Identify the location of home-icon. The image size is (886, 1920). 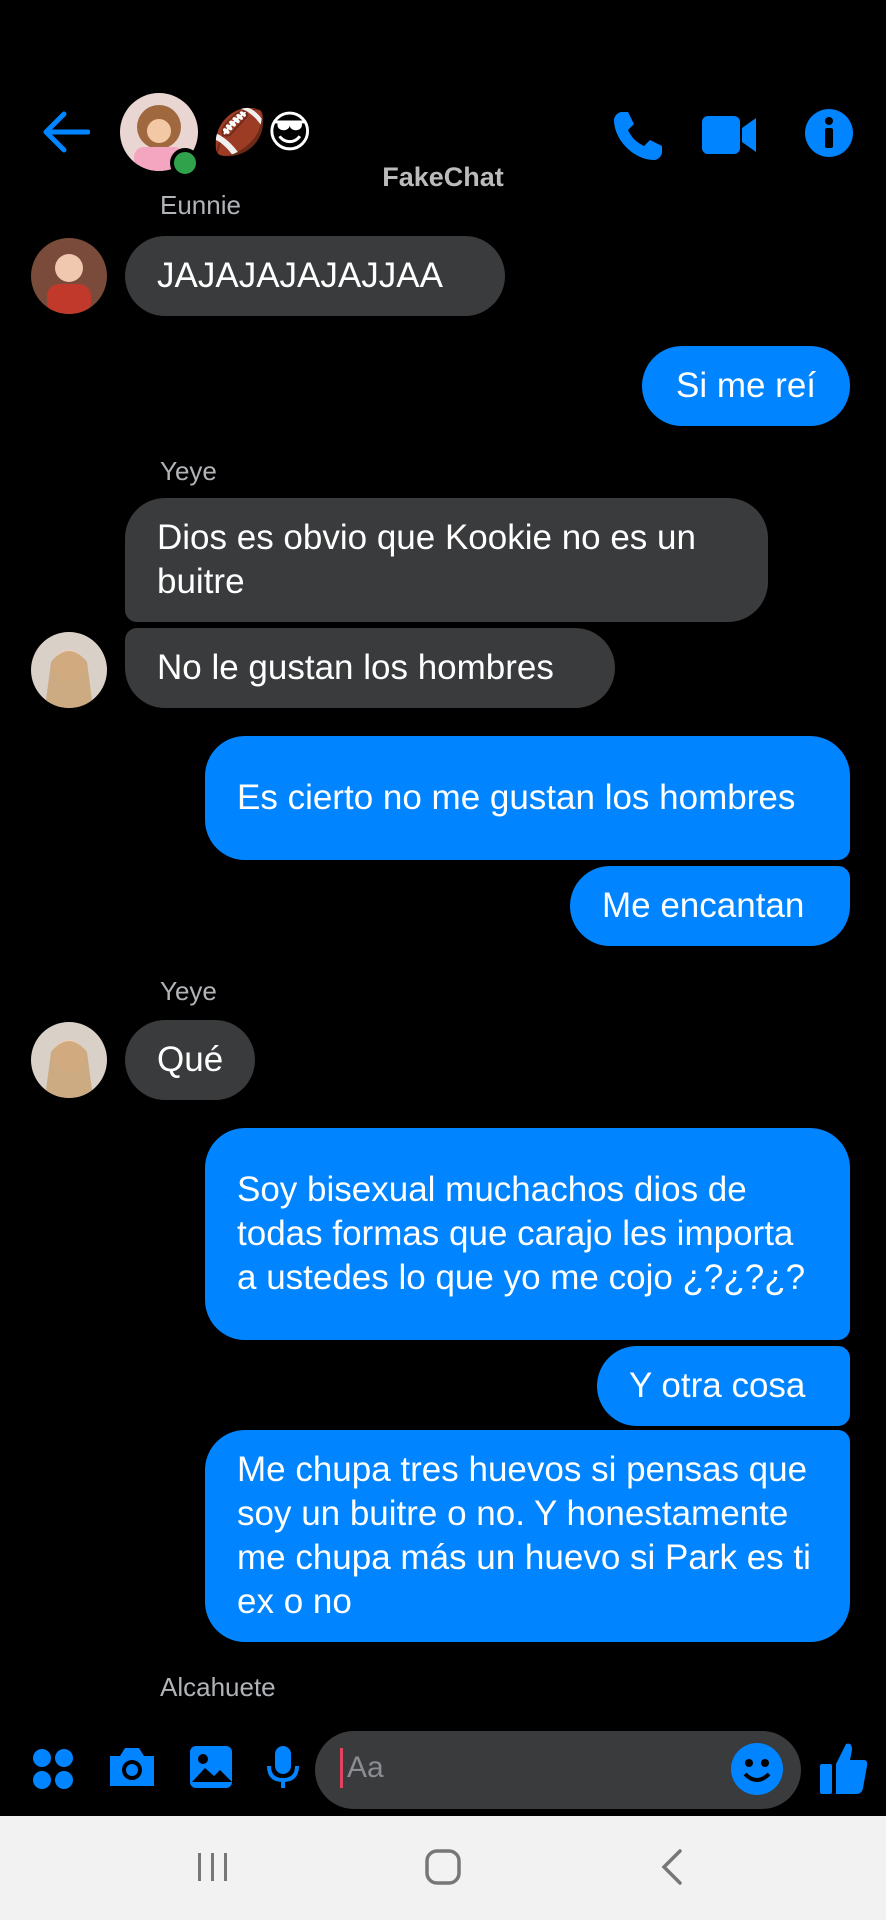
(443, 1869).